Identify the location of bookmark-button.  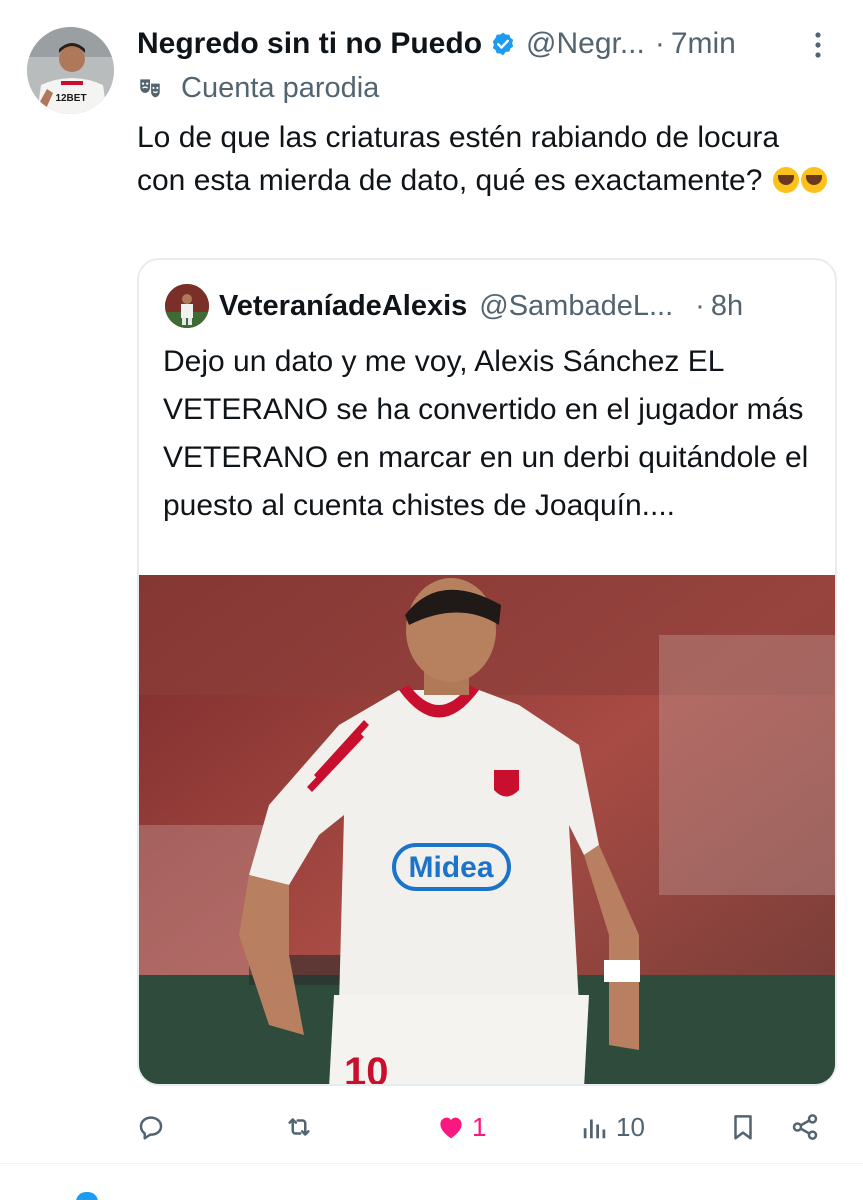
(743, 1127).